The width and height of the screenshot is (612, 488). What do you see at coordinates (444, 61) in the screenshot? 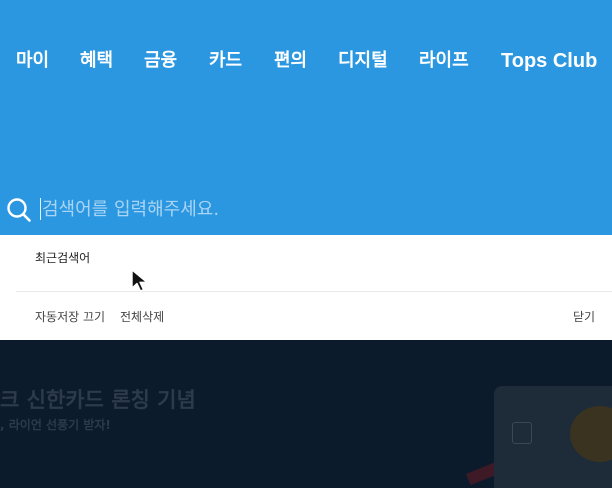
I see `nav-item-life: 라이프` at bounding box center [444, 61].